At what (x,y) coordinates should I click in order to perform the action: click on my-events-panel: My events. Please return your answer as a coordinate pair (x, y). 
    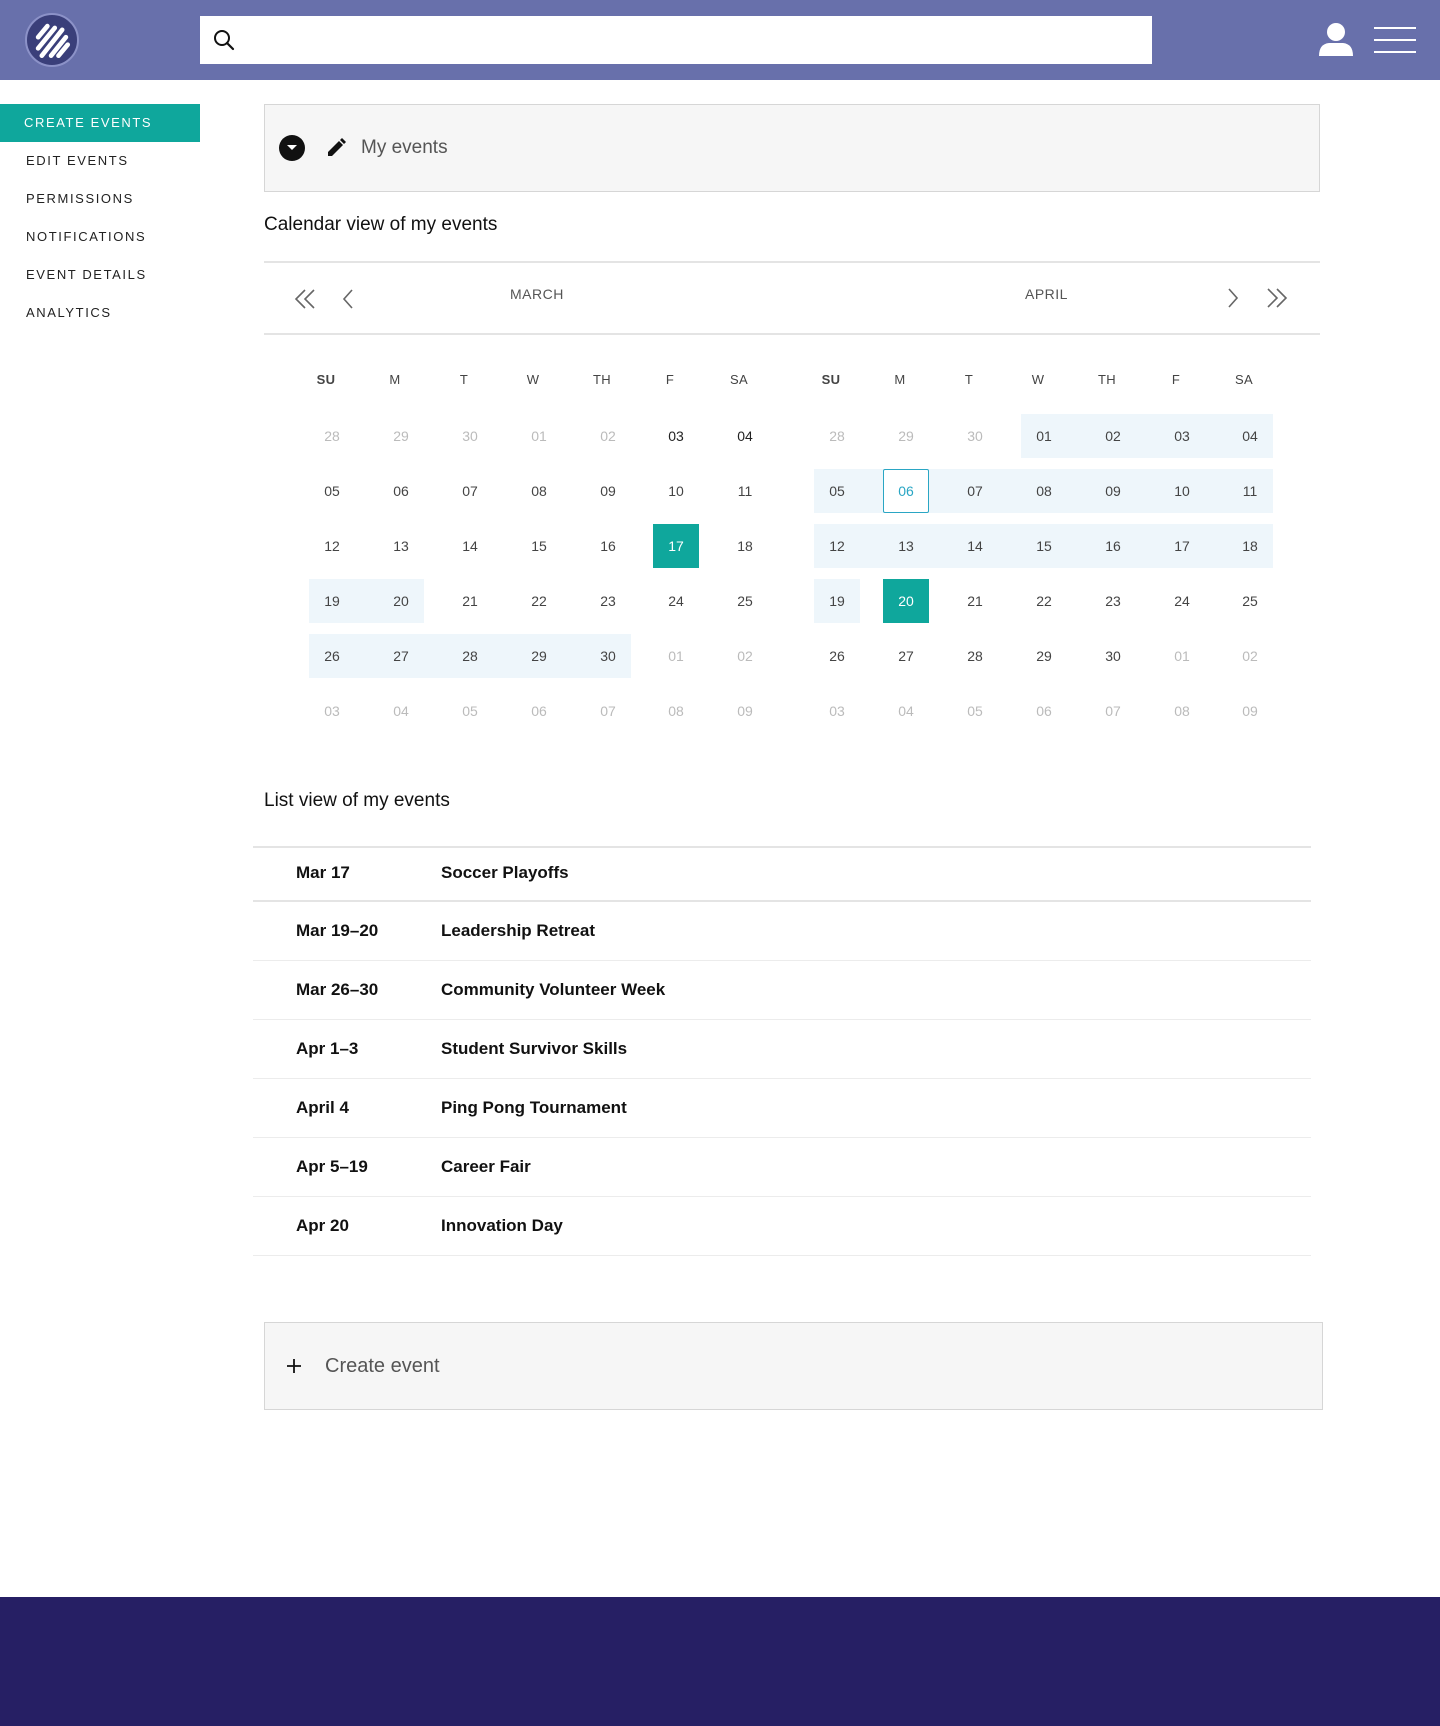
    Looking at the image, I should click on (792, 148).